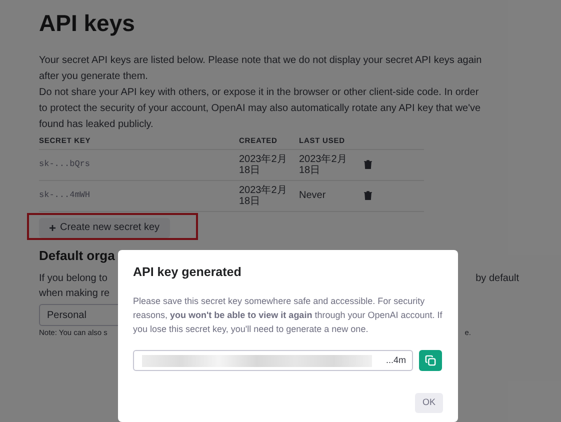  I want to click on create-key-button: + Create new secret key, so click(104, 228).